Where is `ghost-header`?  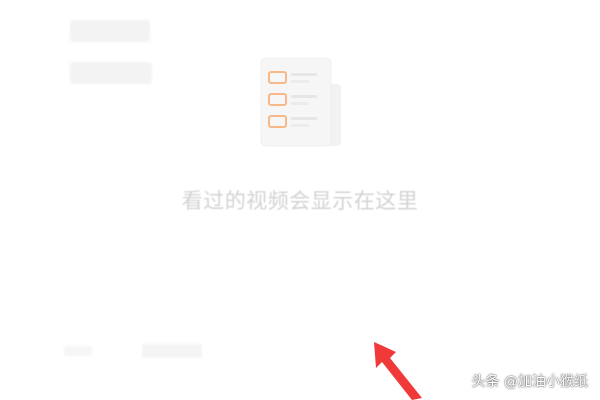 ghost-header is located at coordinates (115, 52).